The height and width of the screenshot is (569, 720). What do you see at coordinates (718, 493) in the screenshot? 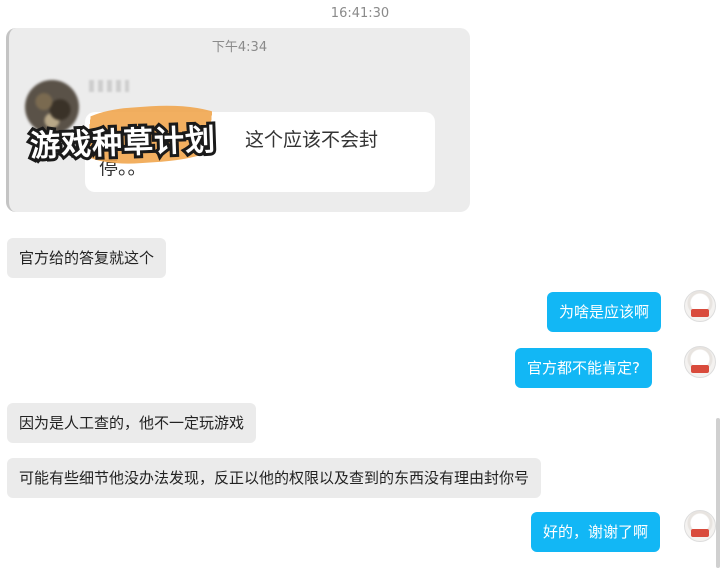
I see `scrollbar` at bounding box center [718, 493].